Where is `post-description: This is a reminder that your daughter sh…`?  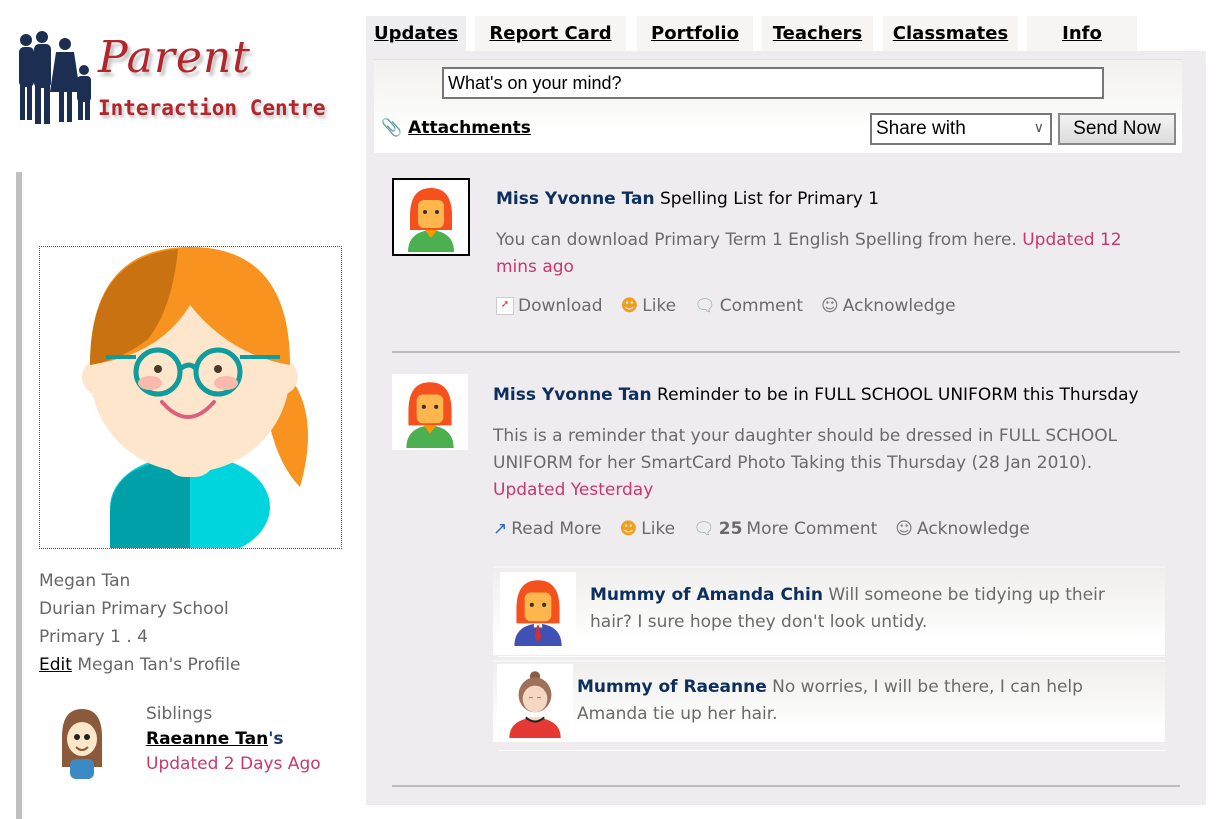 post-description: This is a reminder that your daughter sh… is located at coordinates (823, 463).